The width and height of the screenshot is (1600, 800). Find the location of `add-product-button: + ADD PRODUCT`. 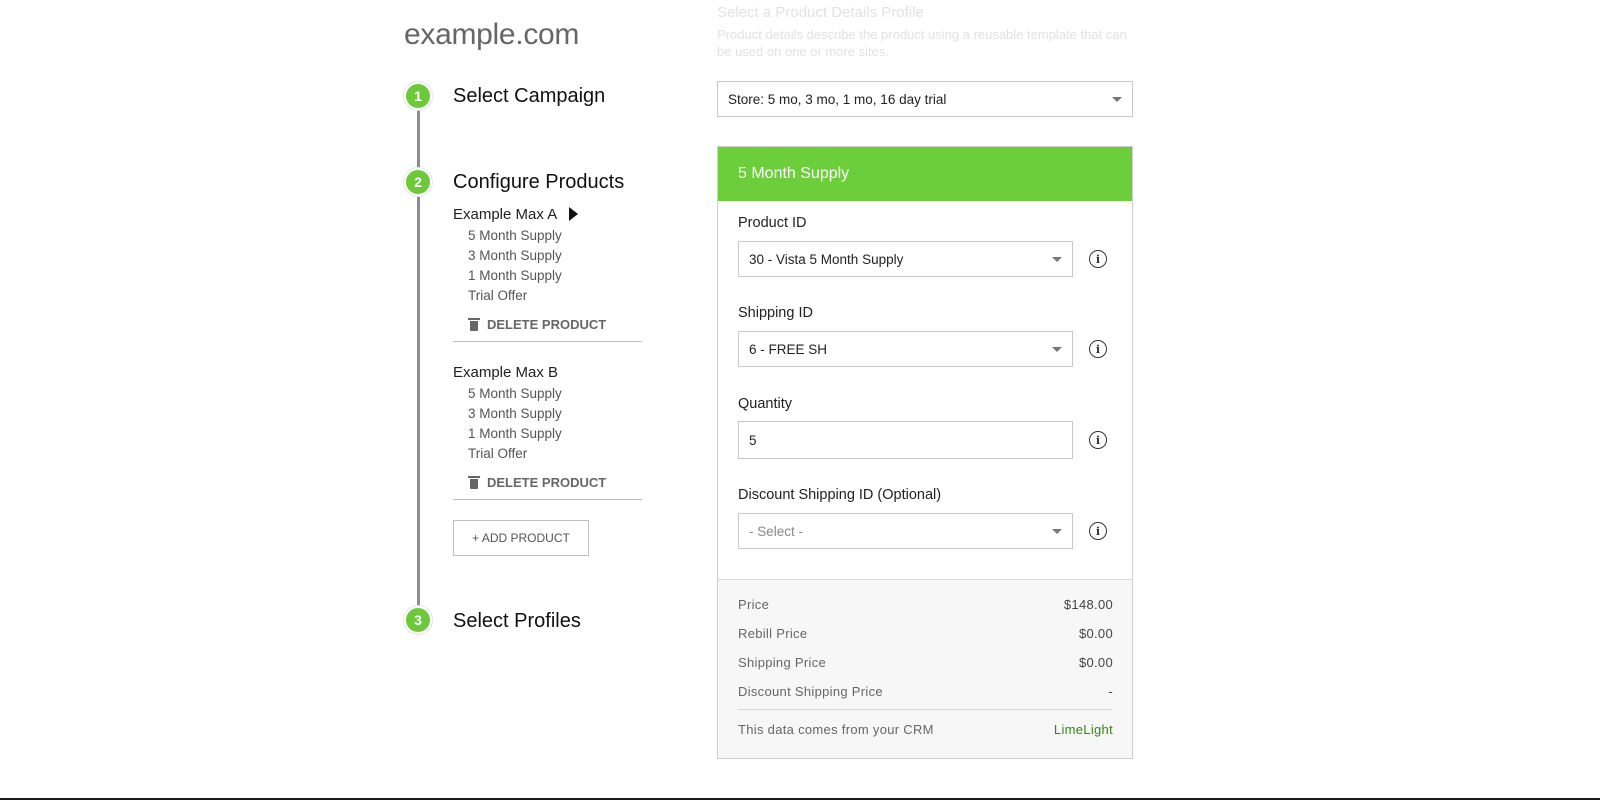

add-product-button: + ADD PRODUCT is located at coordinates (521, 538).